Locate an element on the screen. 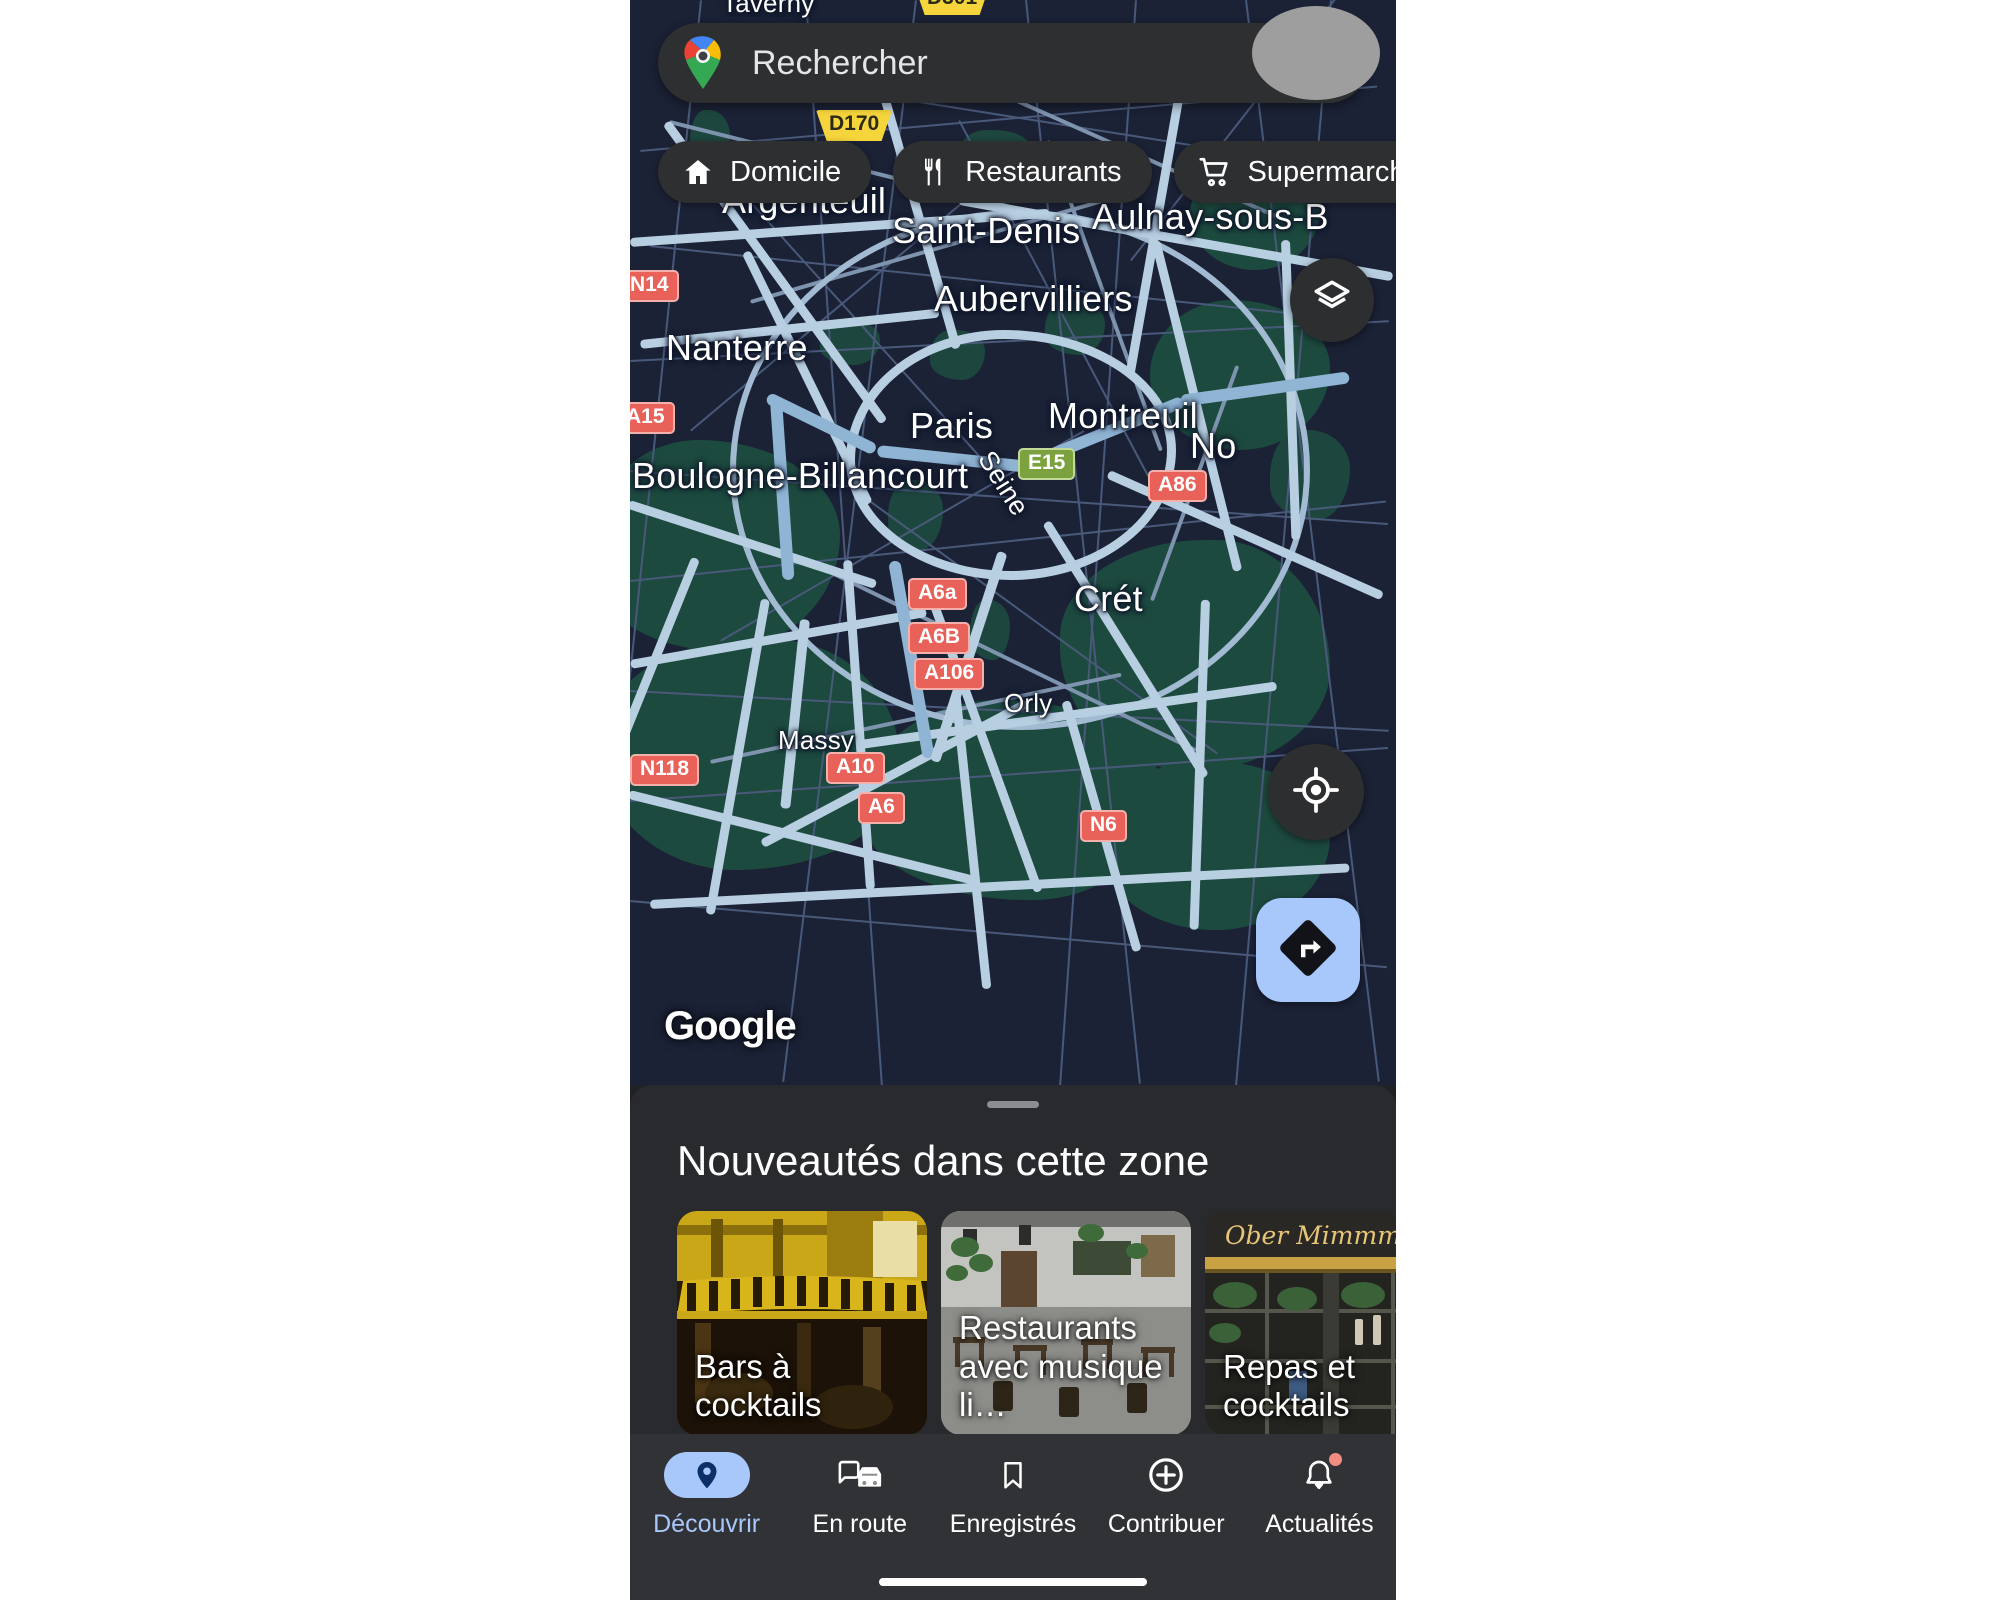  road-shield: E15 is located at coordinates (1047, 464).